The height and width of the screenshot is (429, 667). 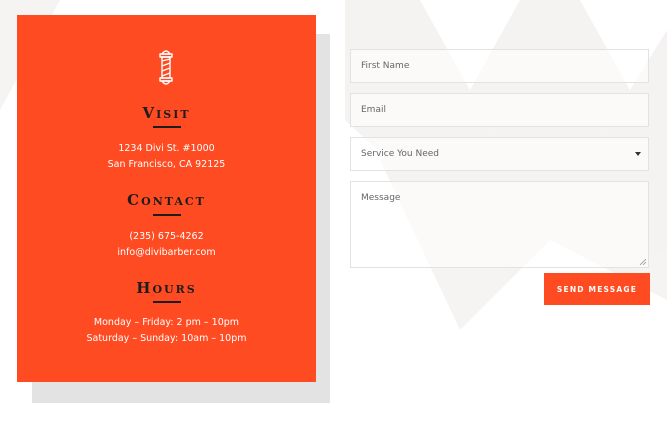 I want to click on weekday-hours: Monday – Friday: 2 pm – 10pm, so click(x=166, y=322).